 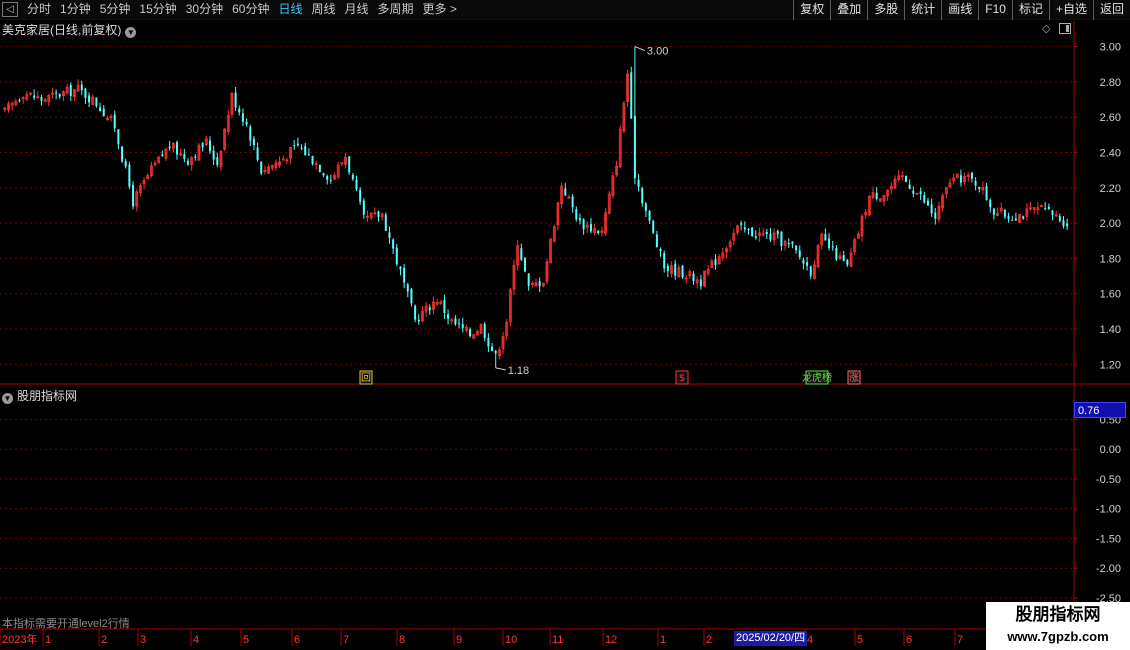 I want to click on indicator-title: ▼ 股朋指标网, so click(x=39, y=395).